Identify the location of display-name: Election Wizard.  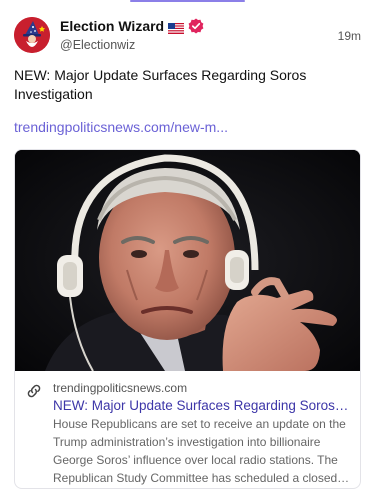
(112, 26).